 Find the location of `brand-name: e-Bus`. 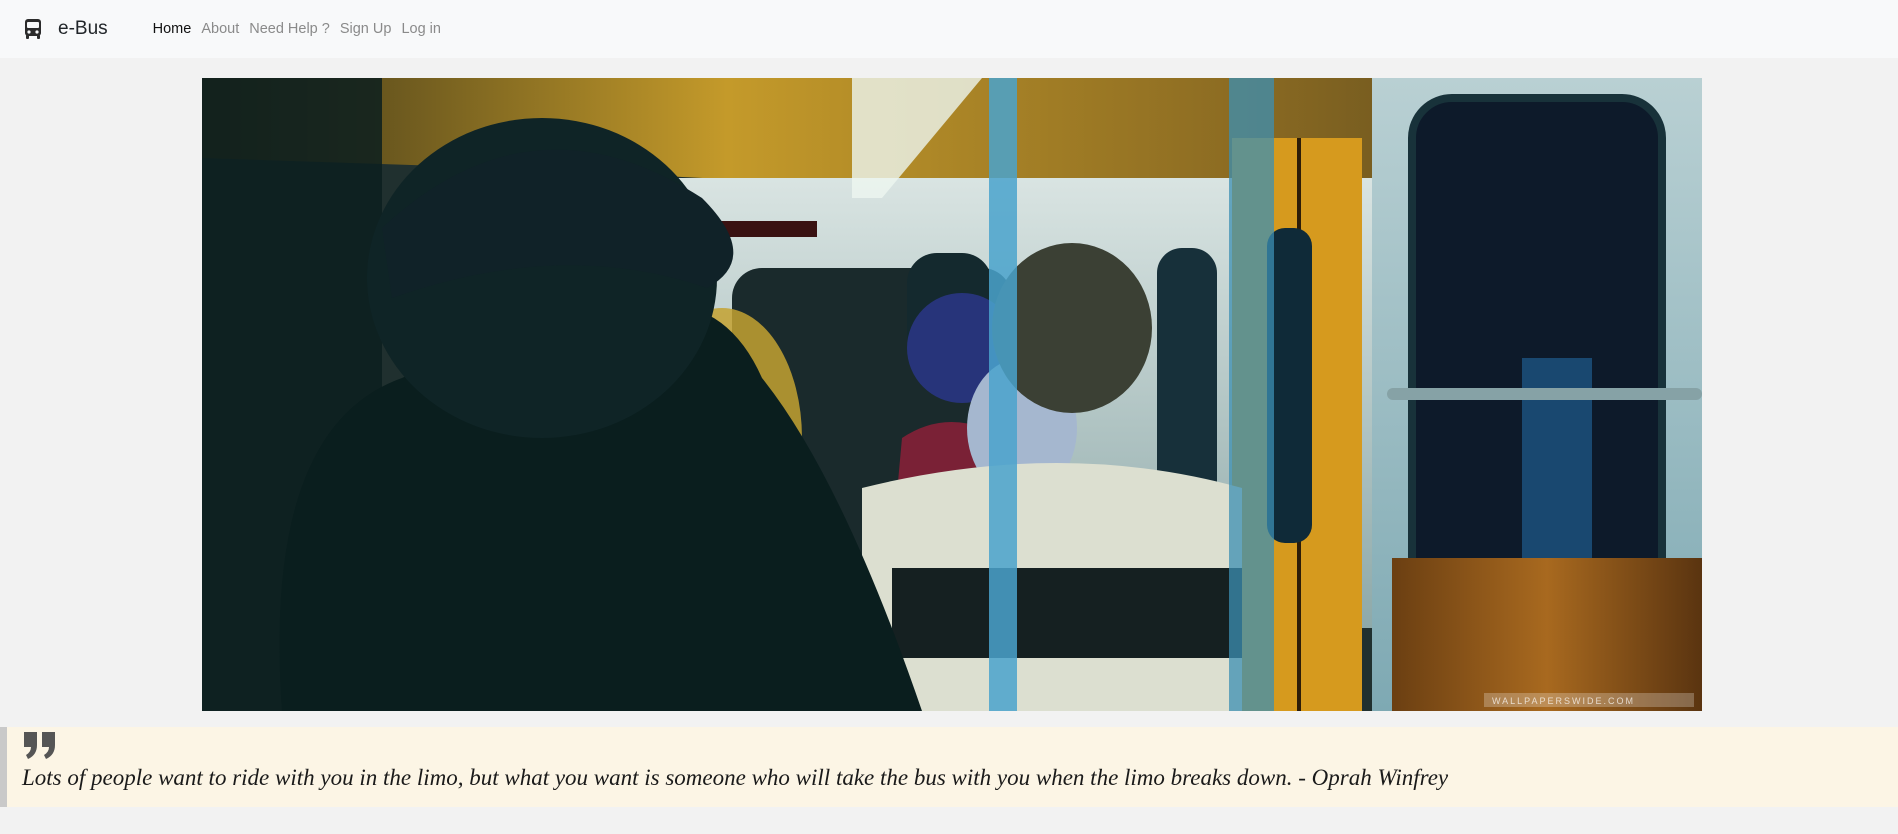

brand-name: e-Bus is located at coordinates (83, 28).